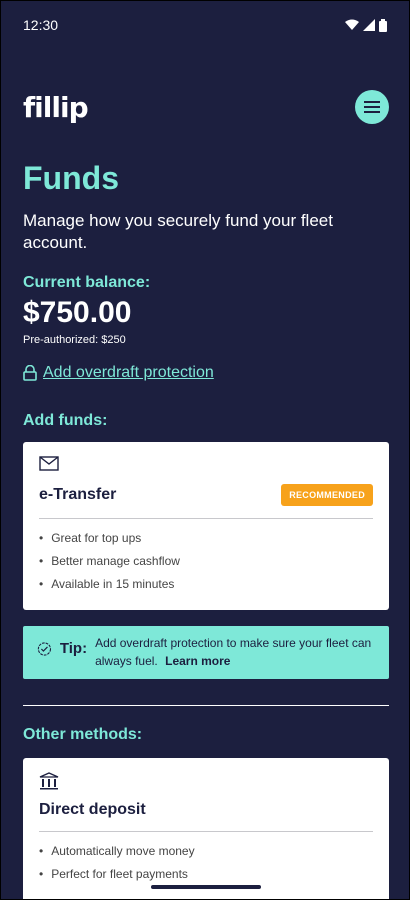 Image resolution: width=410 pixels, height=900 pixels. What do you see at coordinates (128, 373) in the screenshot?
I see `add-overdraft-label: Add overdraft protection` at bounding box center [128, 373].